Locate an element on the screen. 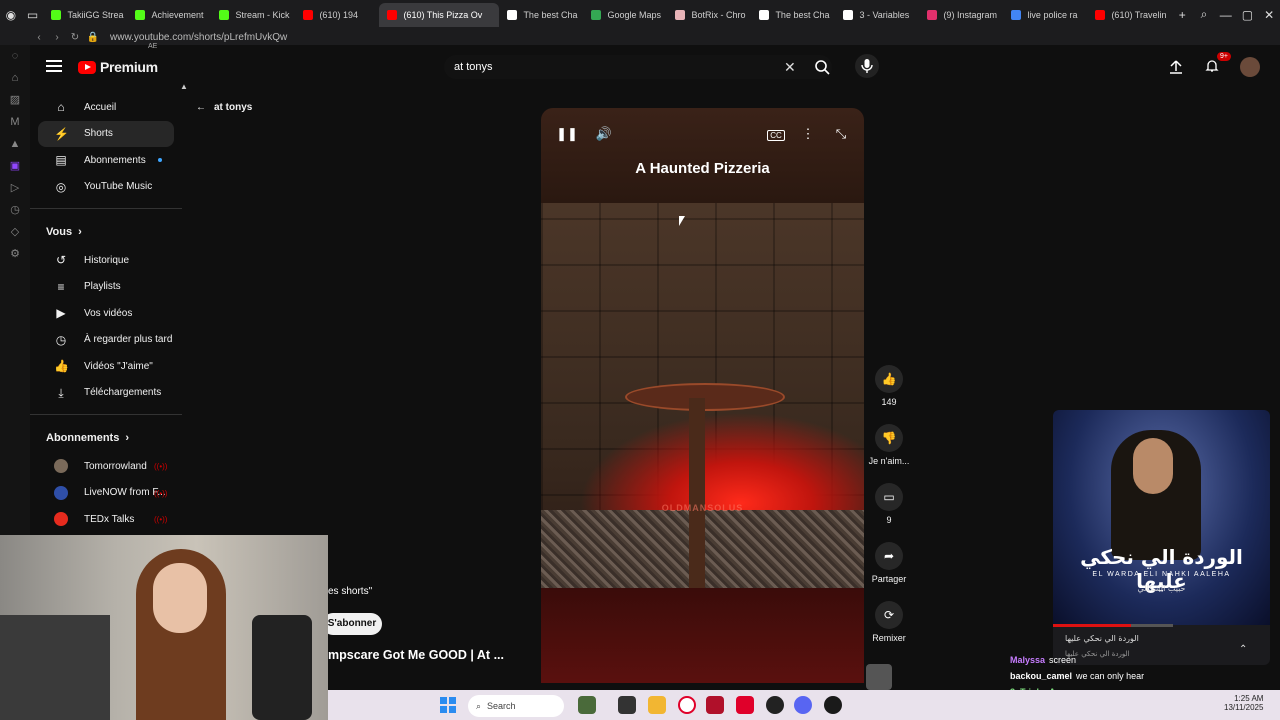 The height and width of the screenshot is (720, 1280). subscribe-button: S'abonner is located at coordinates (352, 624).